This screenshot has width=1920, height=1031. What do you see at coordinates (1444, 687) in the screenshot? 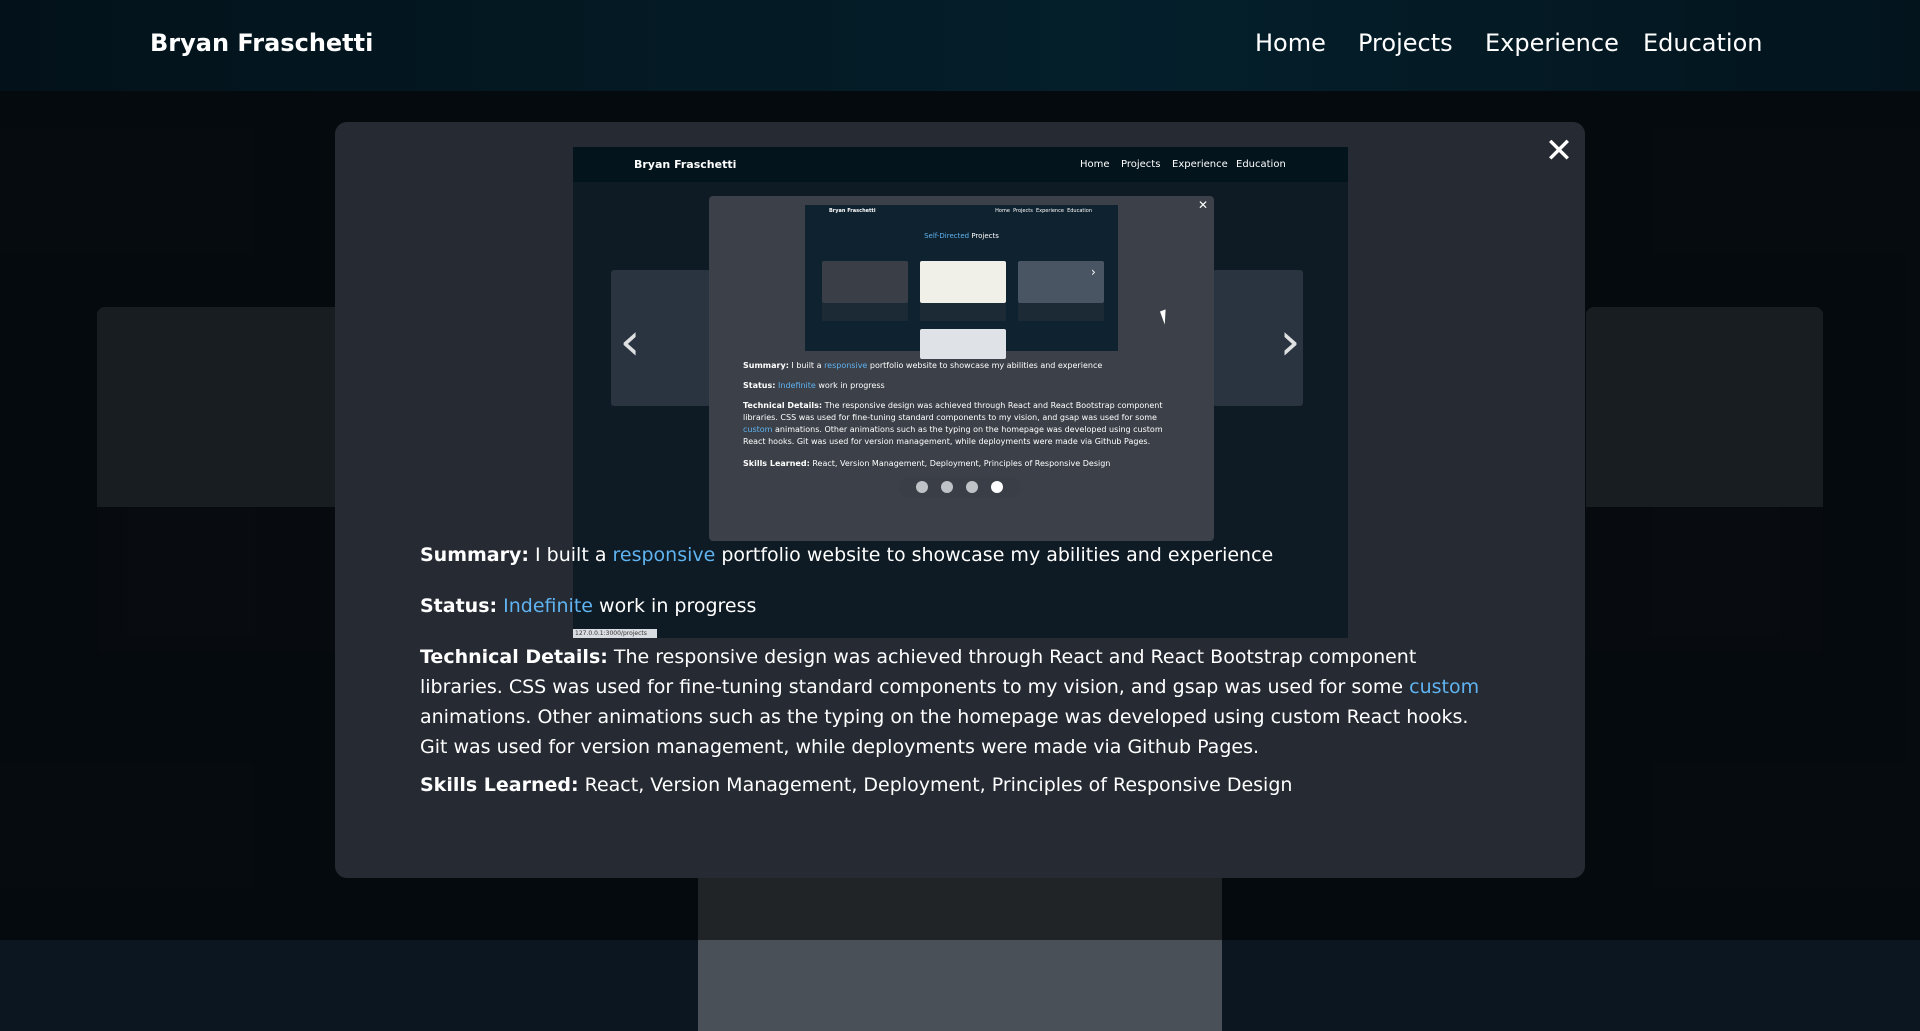
I see `custom-highlight: custom` at bounding box center [1444, 687].